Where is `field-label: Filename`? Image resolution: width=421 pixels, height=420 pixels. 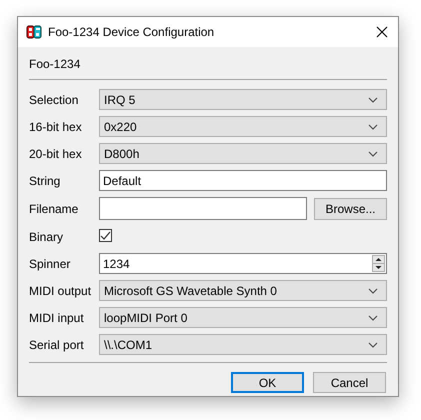
field-label: Filename is located at coordinates (54, 209).